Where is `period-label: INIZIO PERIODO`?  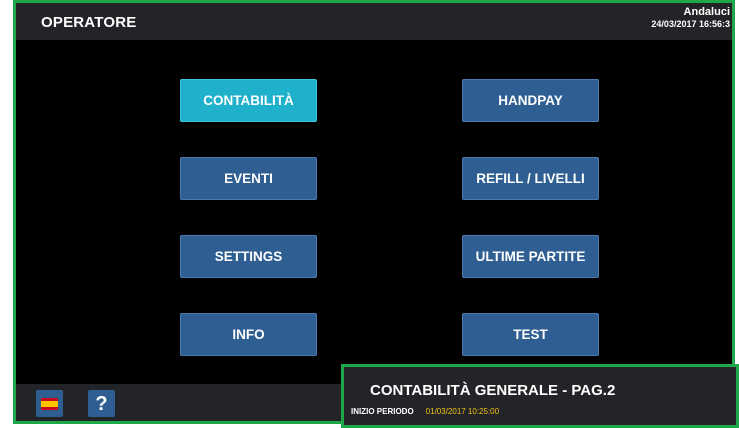
period-label: INIZIO PERIODO is located at coordinates (382, 411).